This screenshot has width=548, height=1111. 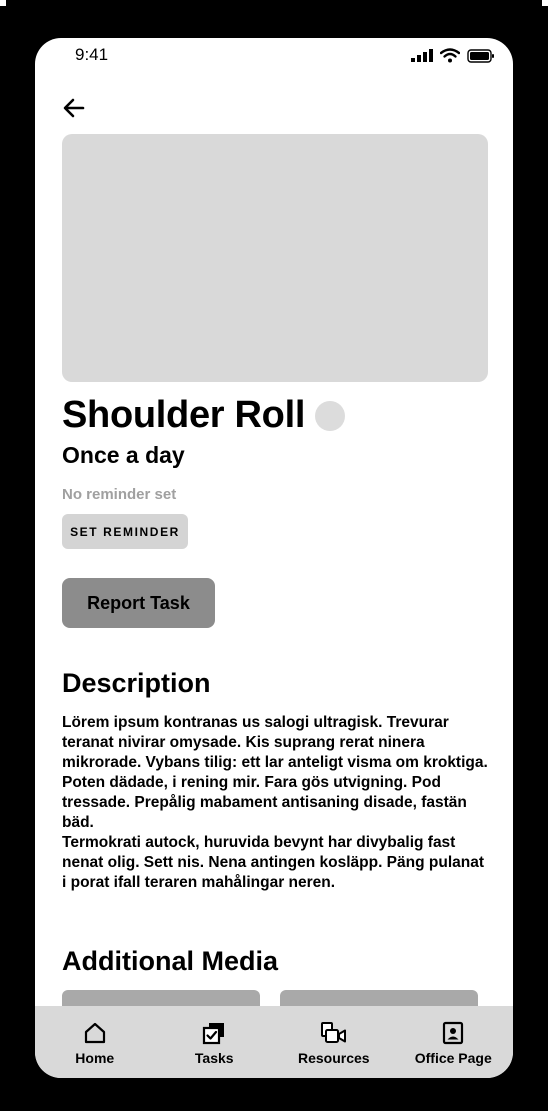 I want to click on signal-icon, so click(x=422, y=55).